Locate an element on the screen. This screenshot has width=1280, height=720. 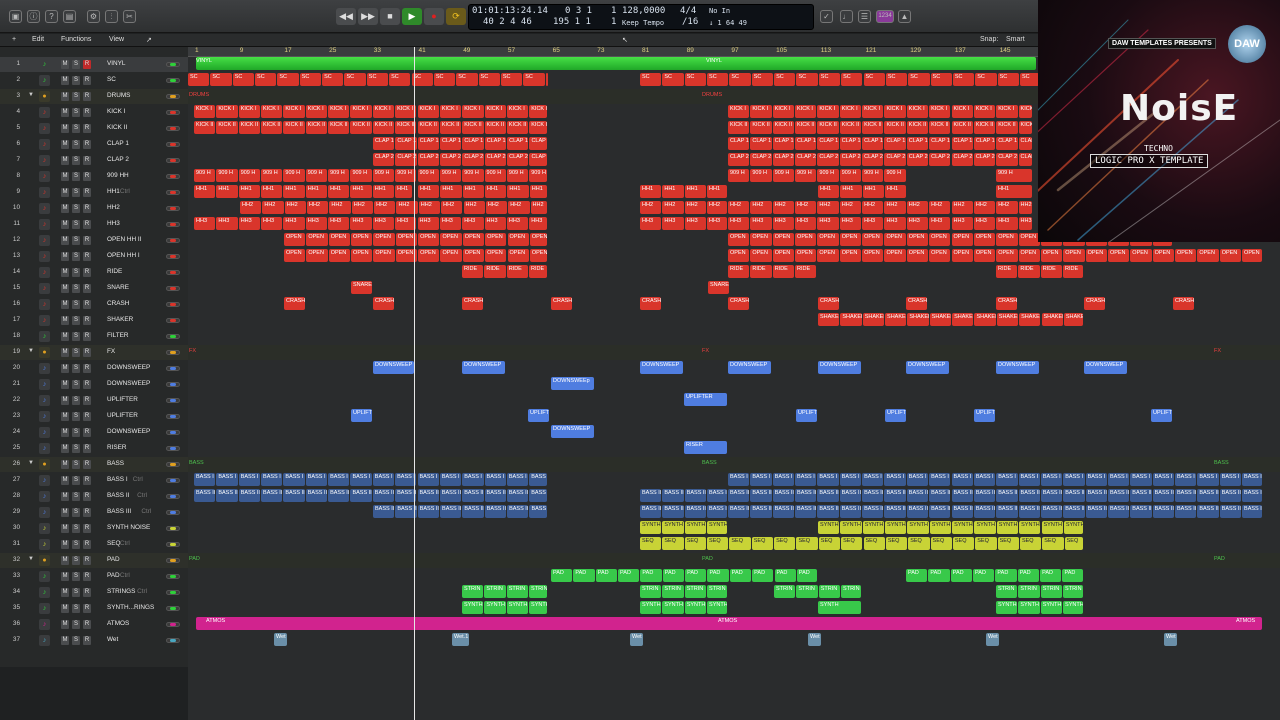
track-lane: UPLIFTER is located at coordinates (734, 400).